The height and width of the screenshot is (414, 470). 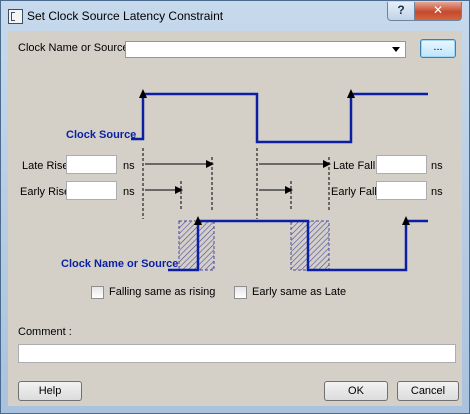 What do you see at coordinates (162, 292) in the screenshot?
I see `falling-same-label: Falling same as rising` at bounding box center [162, 292].